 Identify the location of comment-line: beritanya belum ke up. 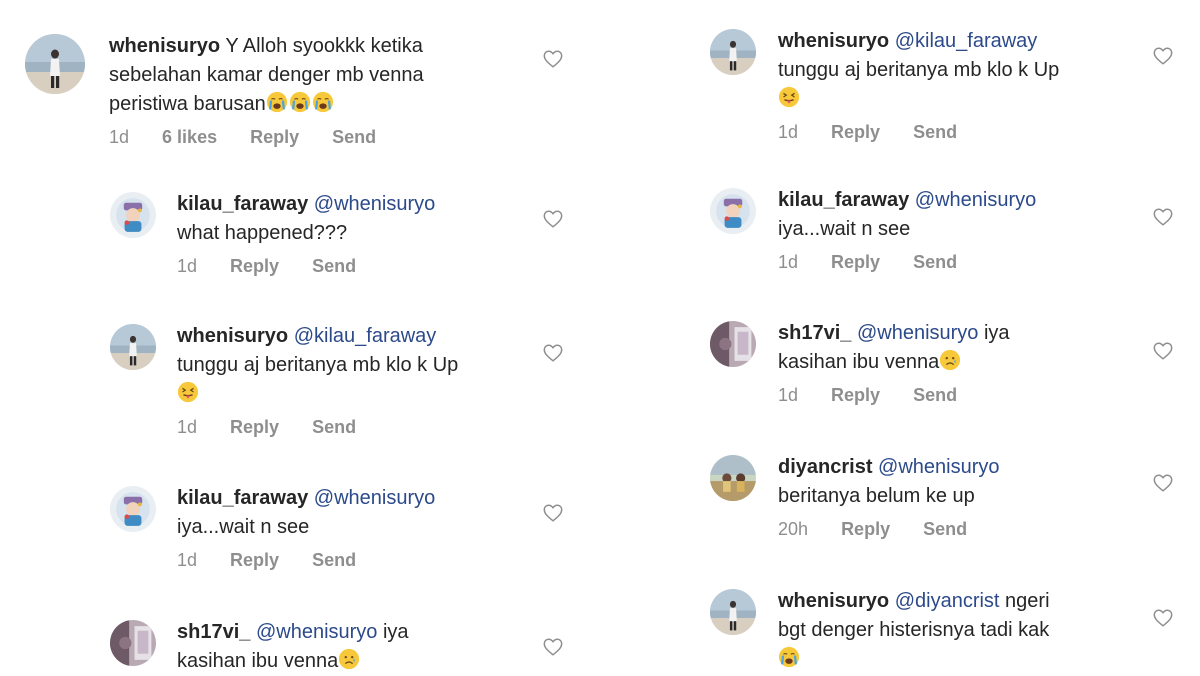
(876, 496).